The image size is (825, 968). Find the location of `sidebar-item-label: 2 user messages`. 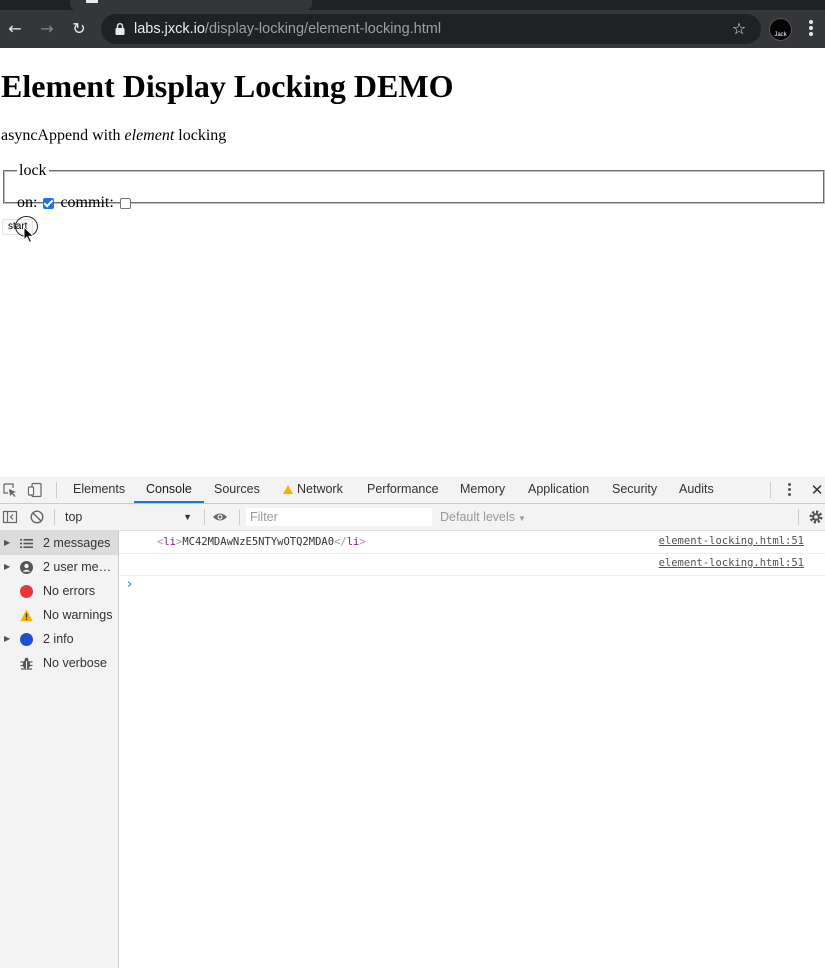

sidebar-item-label: 2 user messages is located at coordinates (79, 567).